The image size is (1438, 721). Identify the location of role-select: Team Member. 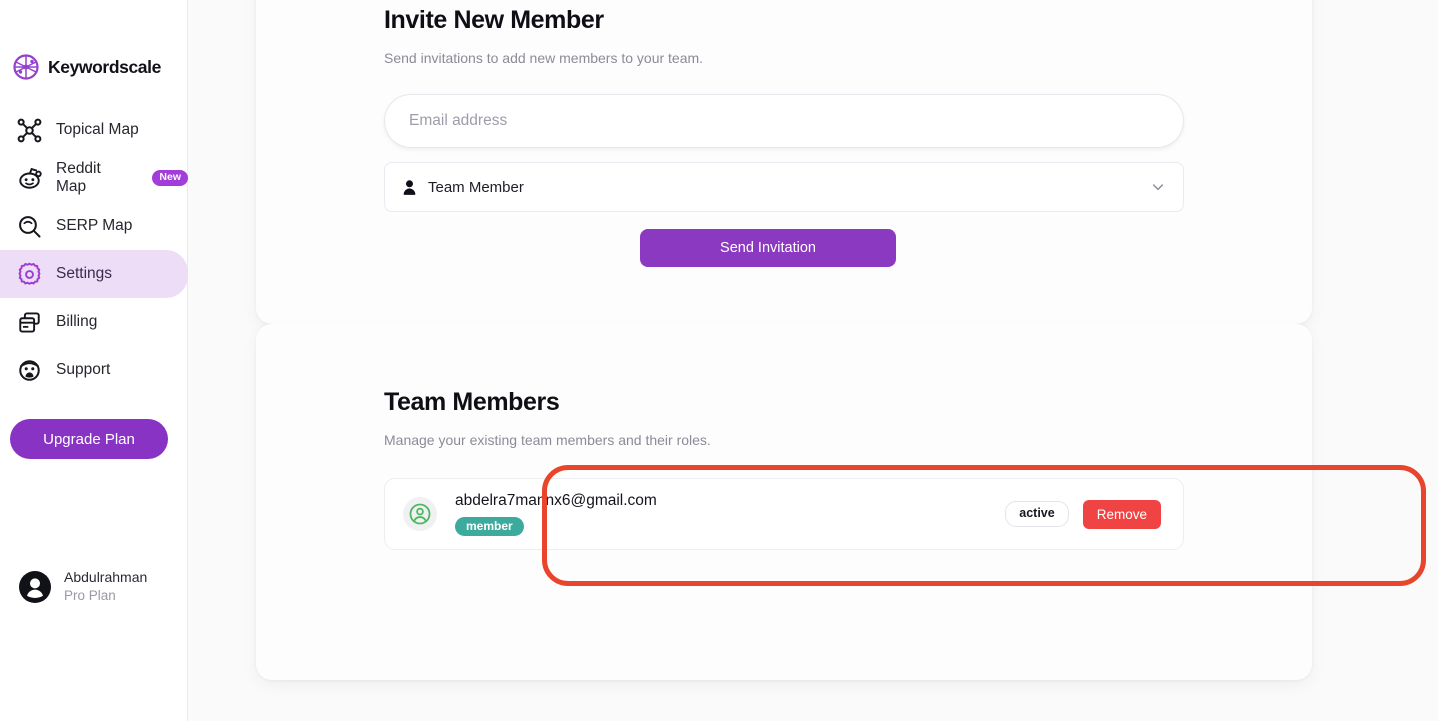
(784, 187).